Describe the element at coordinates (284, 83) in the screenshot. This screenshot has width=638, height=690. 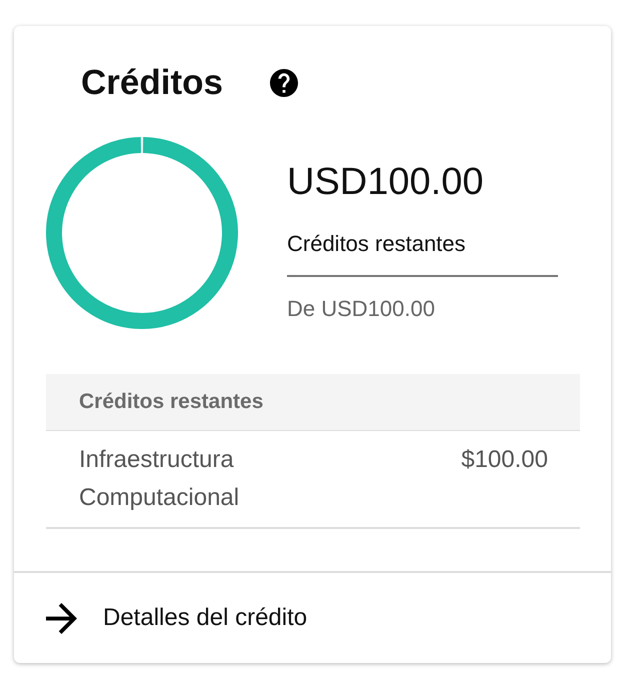
I see `help-icon` at that location.